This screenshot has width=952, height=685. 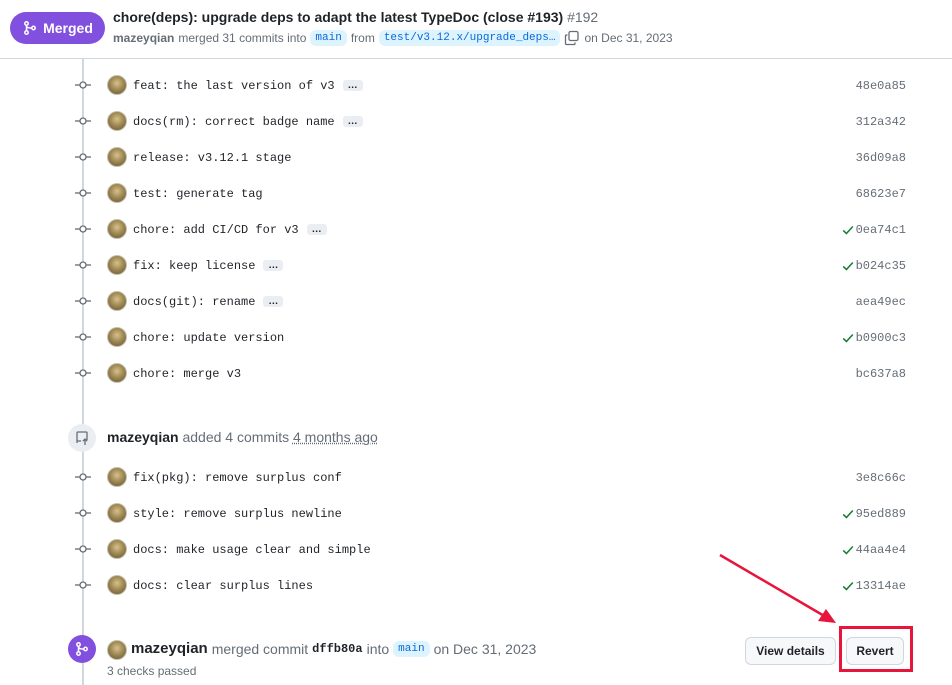 I want to click on commit-message-link: docs: clear surplus lines, so click(x=223, y=586).